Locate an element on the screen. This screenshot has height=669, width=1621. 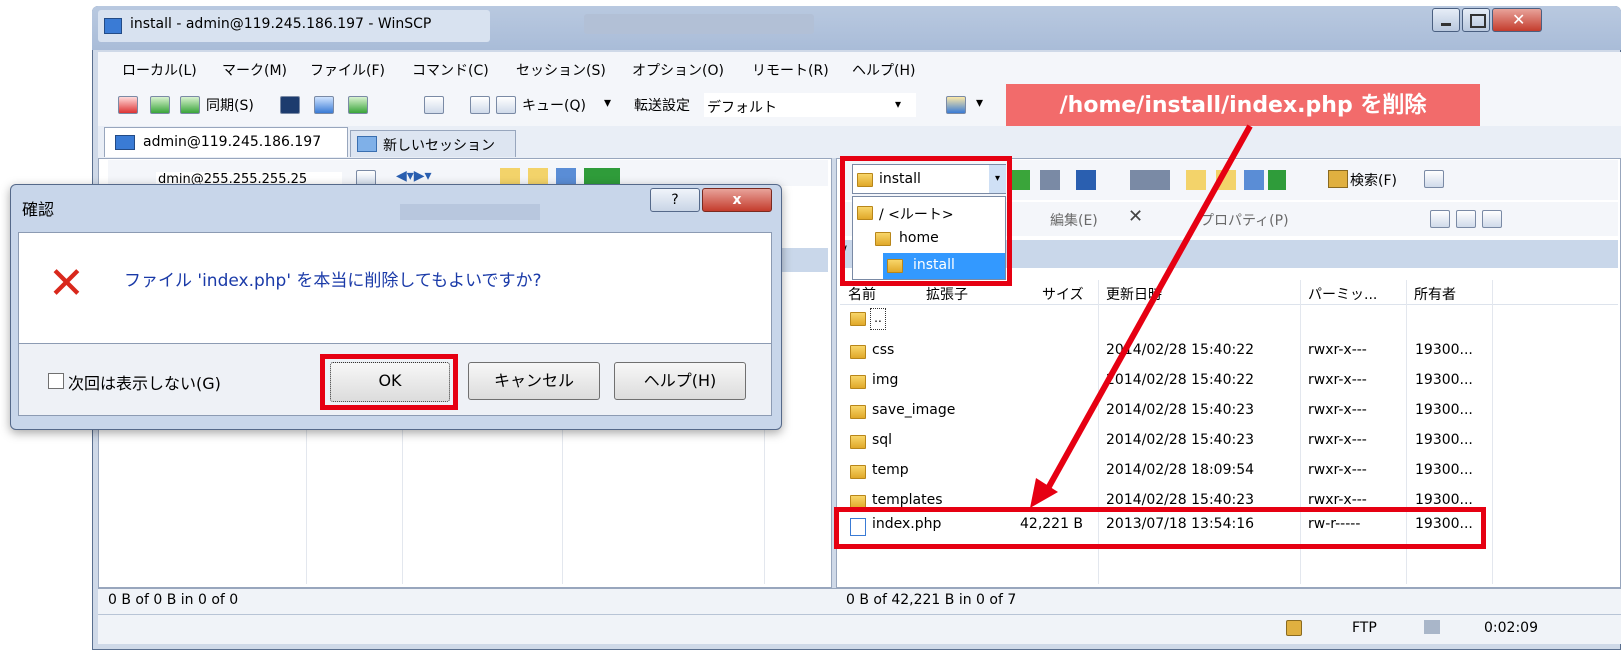
highlight-ok-button is located at coordinates (389, 382).